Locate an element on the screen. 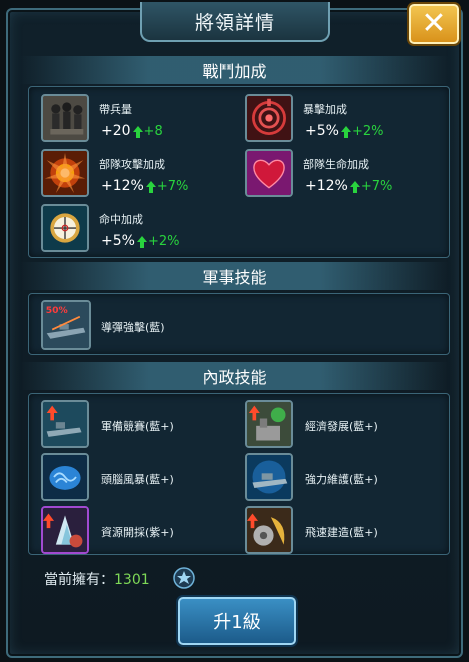  skill-badge: 50% is located at coordinates (57, 310).